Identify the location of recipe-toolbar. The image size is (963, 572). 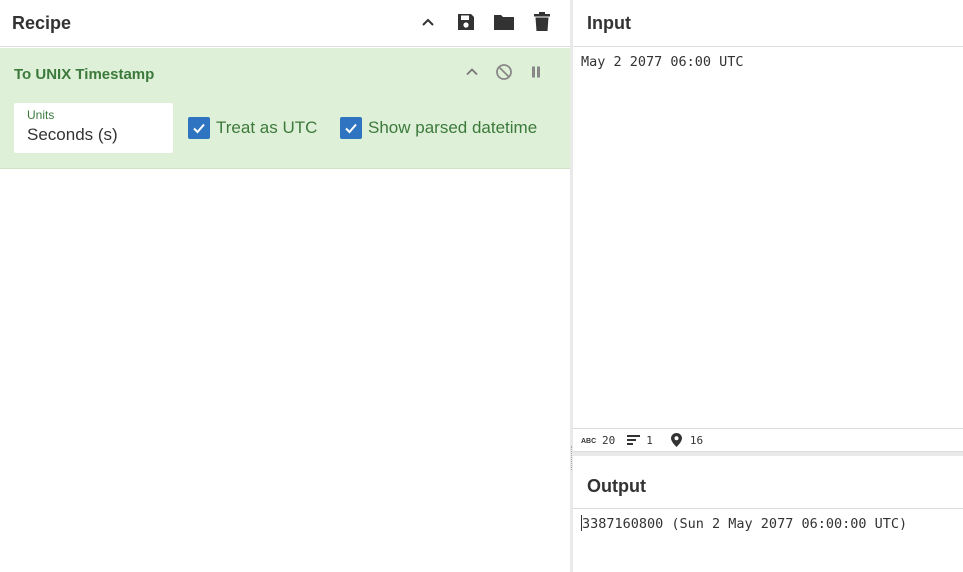
(485, 22).